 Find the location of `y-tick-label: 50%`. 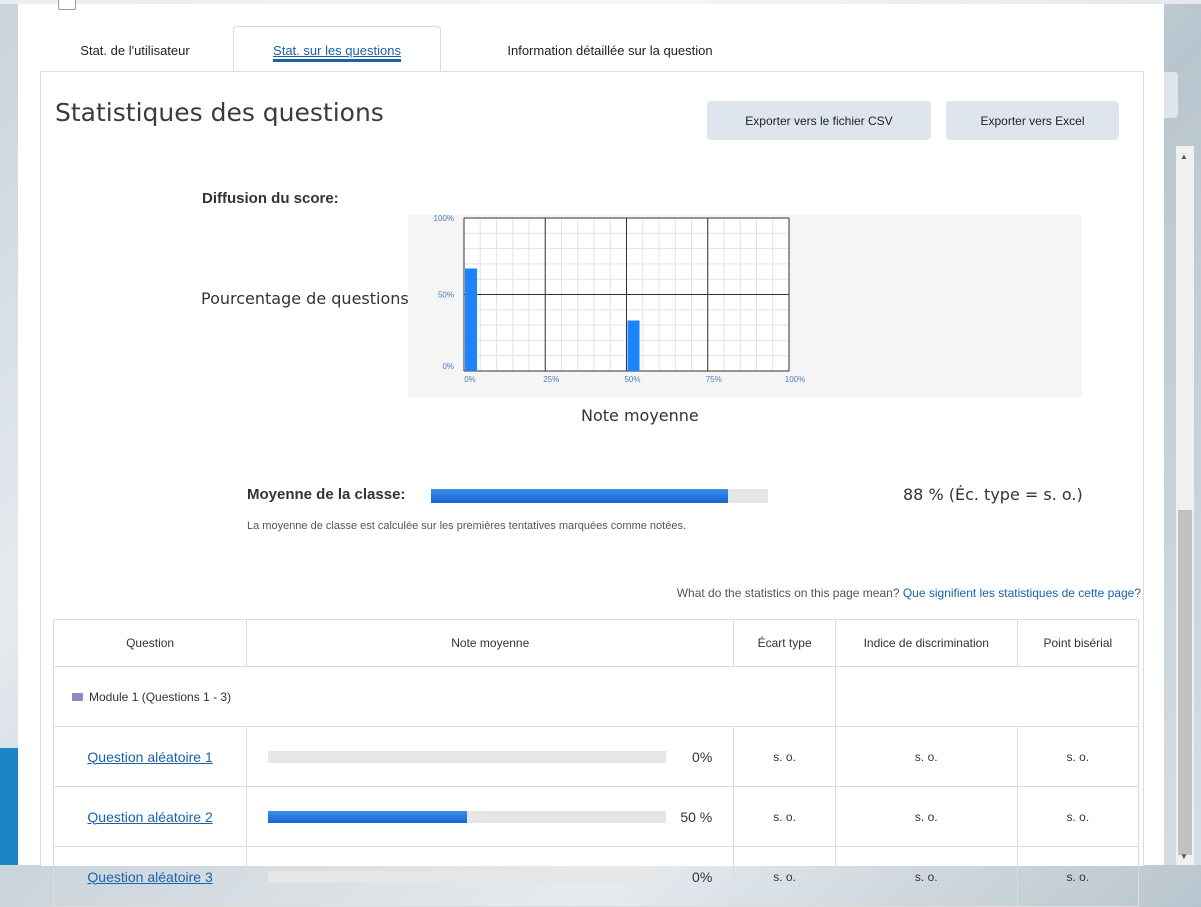

y-tick-label: 50% is located at coordinates (446, 295).